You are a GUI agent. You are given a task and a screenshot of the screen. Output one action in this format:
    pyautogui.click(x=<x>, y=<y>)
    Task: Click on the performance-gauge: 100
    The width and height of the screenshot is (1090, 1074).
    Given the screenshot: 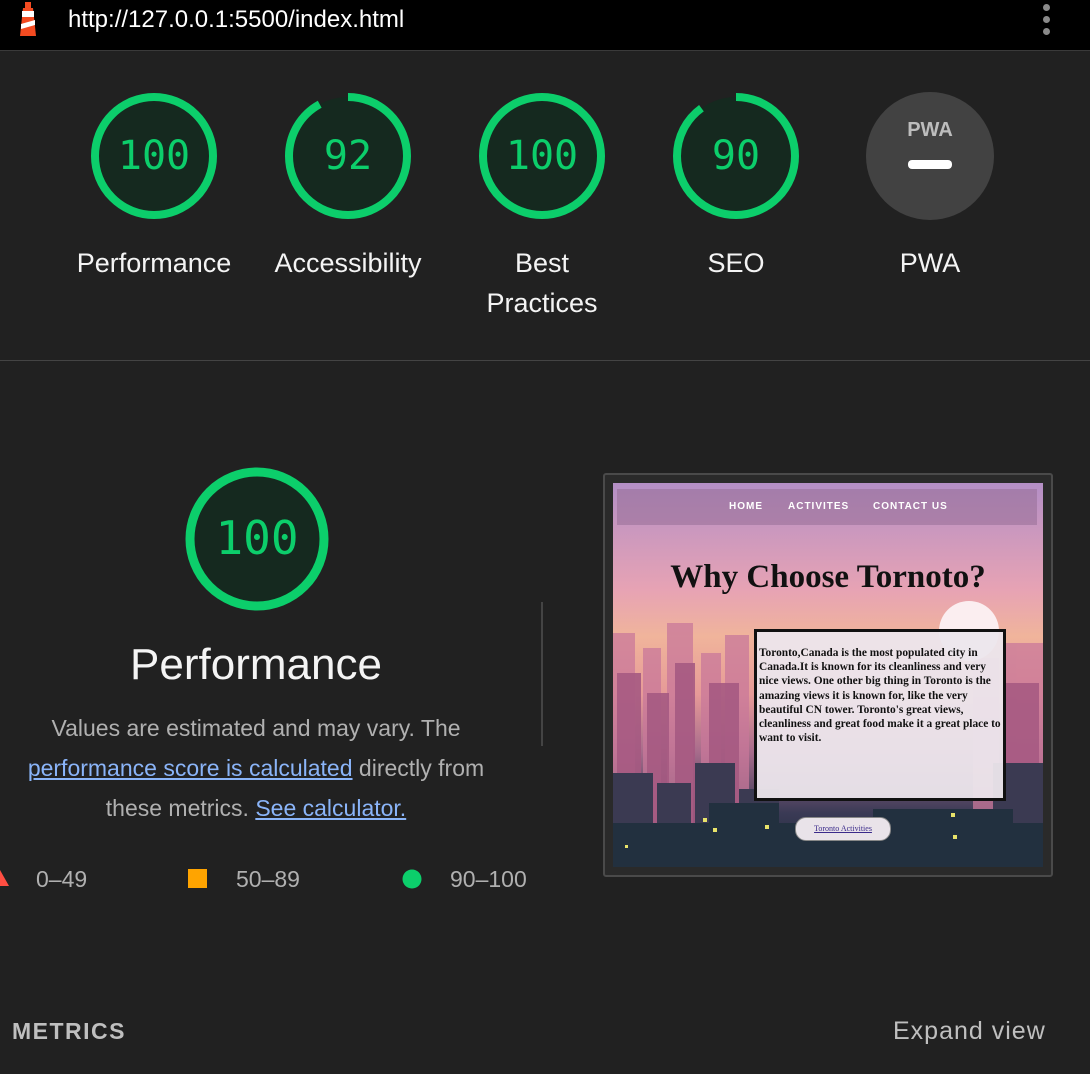 What is the action you would take?
    pyautogui.click(x=257, y=539)
    